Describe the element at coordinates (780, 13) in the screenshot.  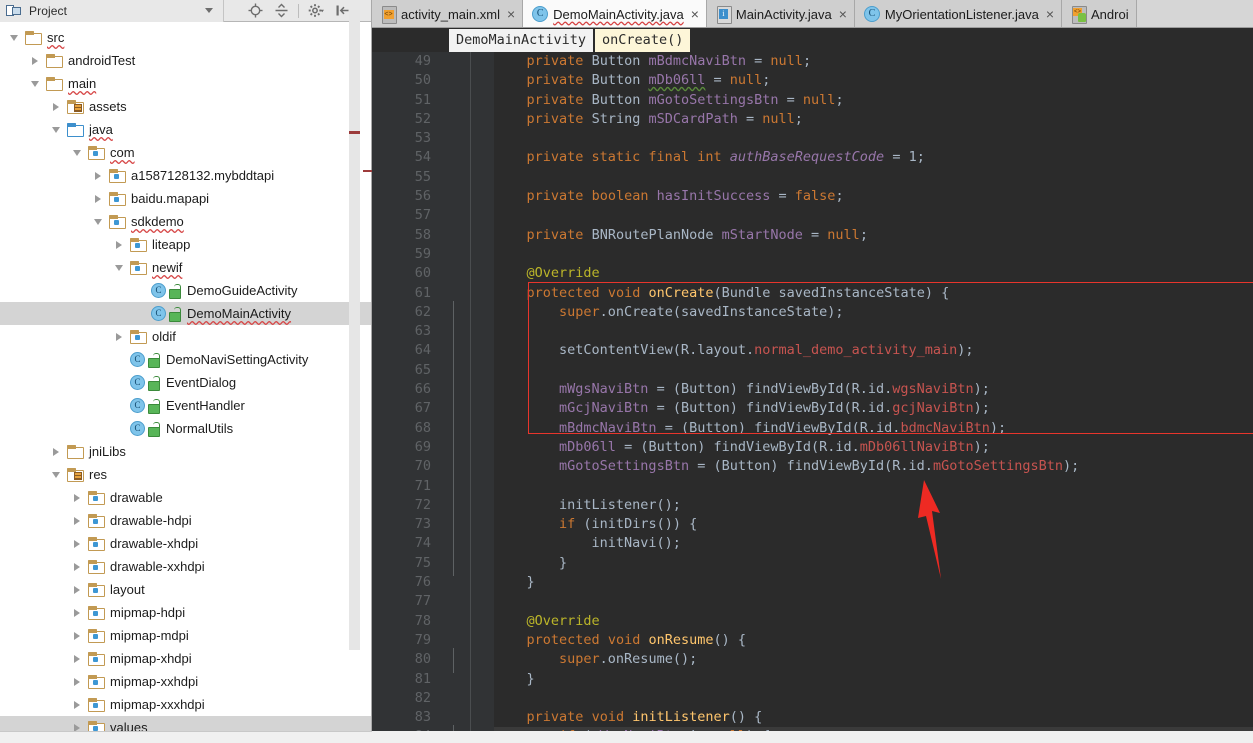
I see `editor-tab-mainactivity-java: MainActivity.java ×` at that location.